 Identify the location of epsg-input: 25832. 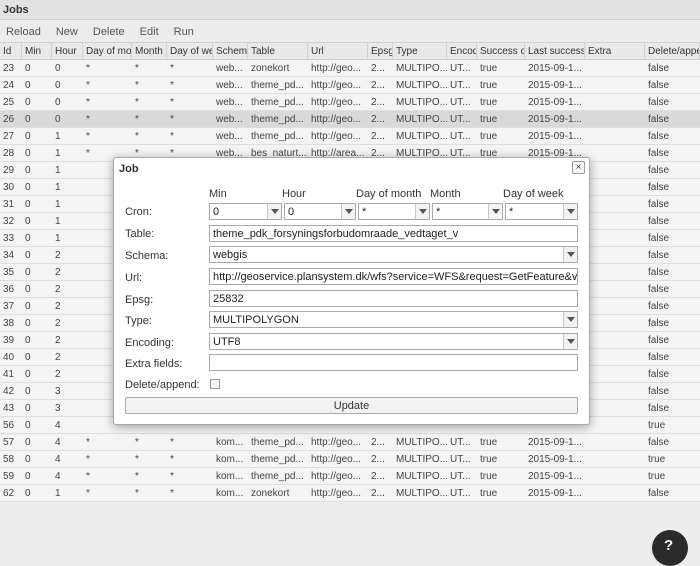
(393, 298).